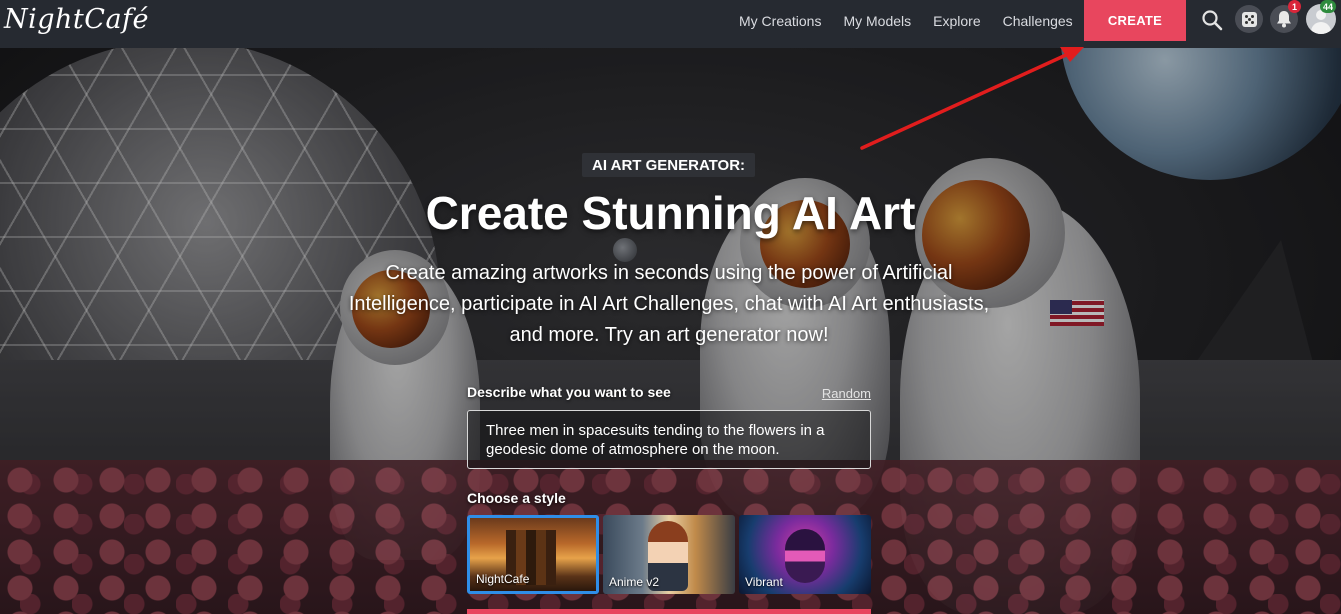 This screenshot has height=614, width=1341. Describe the element at coordinates (503, 579) in the screenshot. I see `style-card-label: NightCafe` at that location.